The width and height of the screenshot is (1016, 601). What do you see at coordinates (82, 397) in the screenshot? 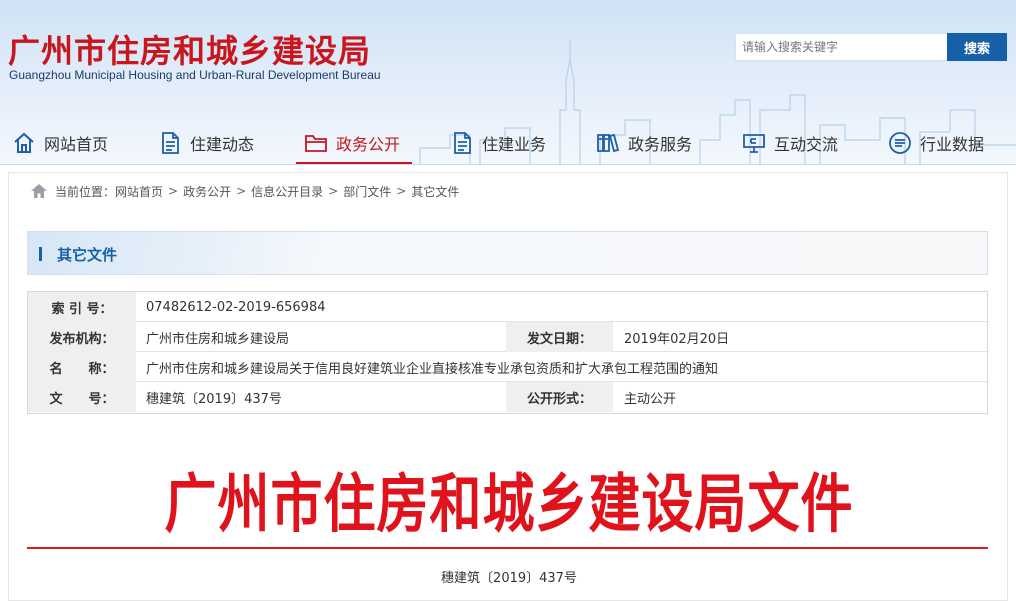
I see `docno-label: 文 号：` at bounding box center [82, 397].